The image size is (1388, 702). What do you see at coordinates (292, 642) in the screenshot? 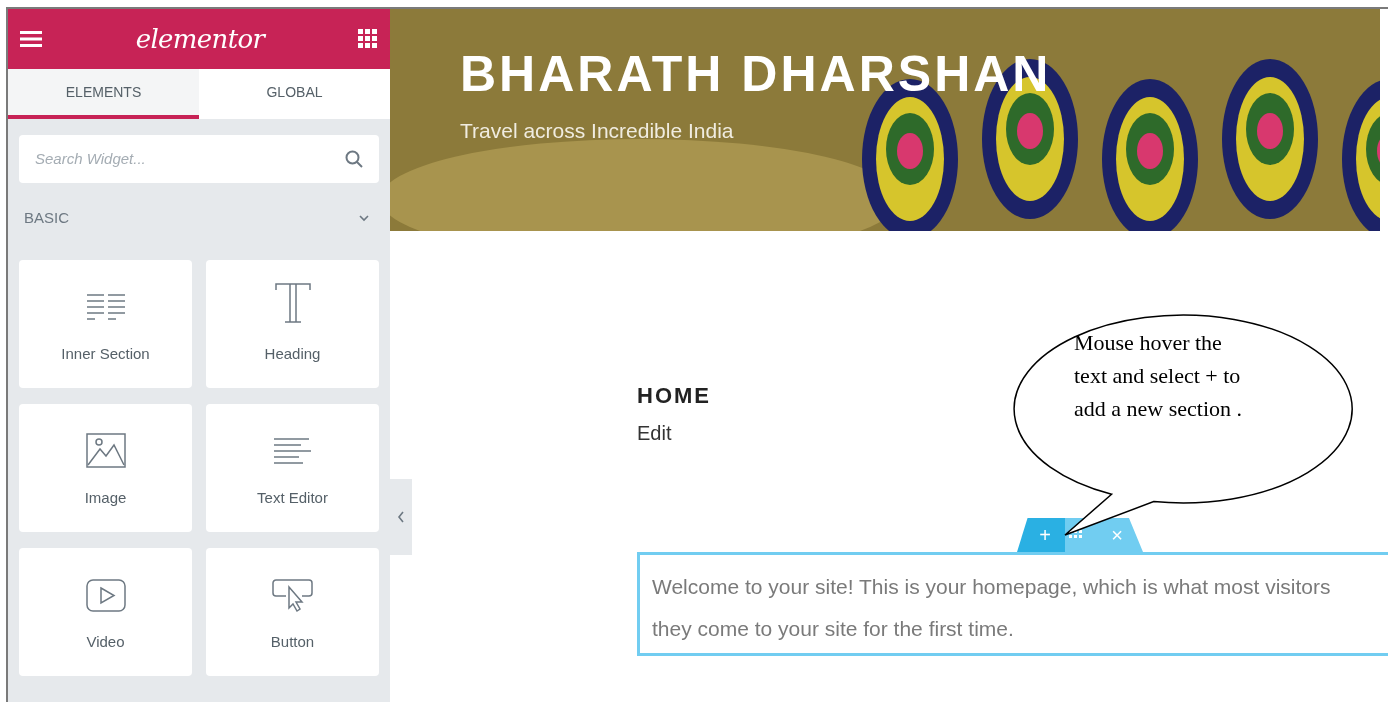
I see `widget-label: Button` at bounding box center [292, 642].